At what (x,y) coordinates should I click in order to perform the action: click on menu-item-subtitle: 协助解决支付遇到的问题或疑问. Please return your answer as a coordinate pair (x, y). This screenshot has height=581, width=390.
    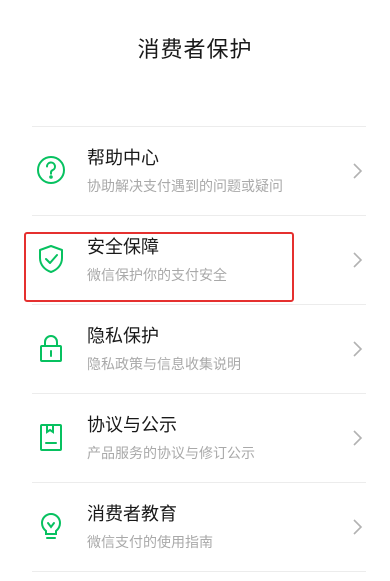
    Looking at the image, I should click on (185, 187).